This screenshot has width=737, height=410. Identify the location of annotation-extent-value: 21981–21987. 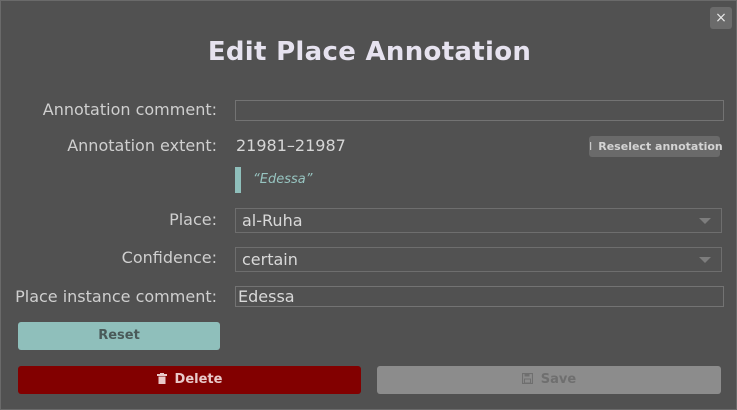
(291, 145).